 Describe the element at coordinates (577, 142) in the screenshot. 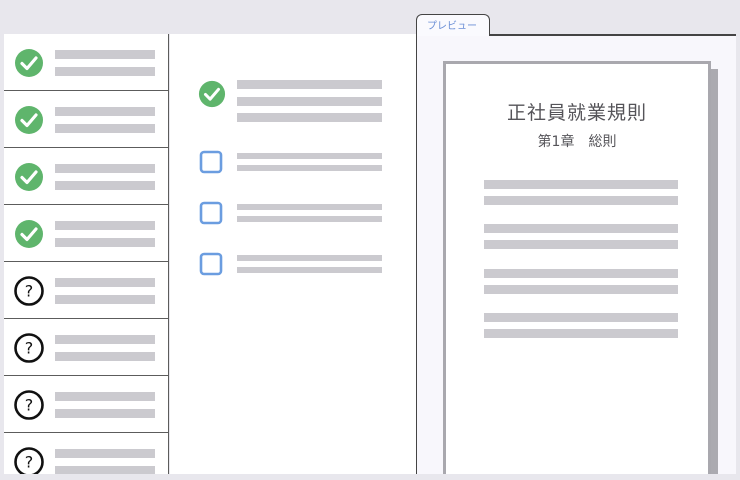

I see `document-chapter-heading: 第1章 総則` at that location.